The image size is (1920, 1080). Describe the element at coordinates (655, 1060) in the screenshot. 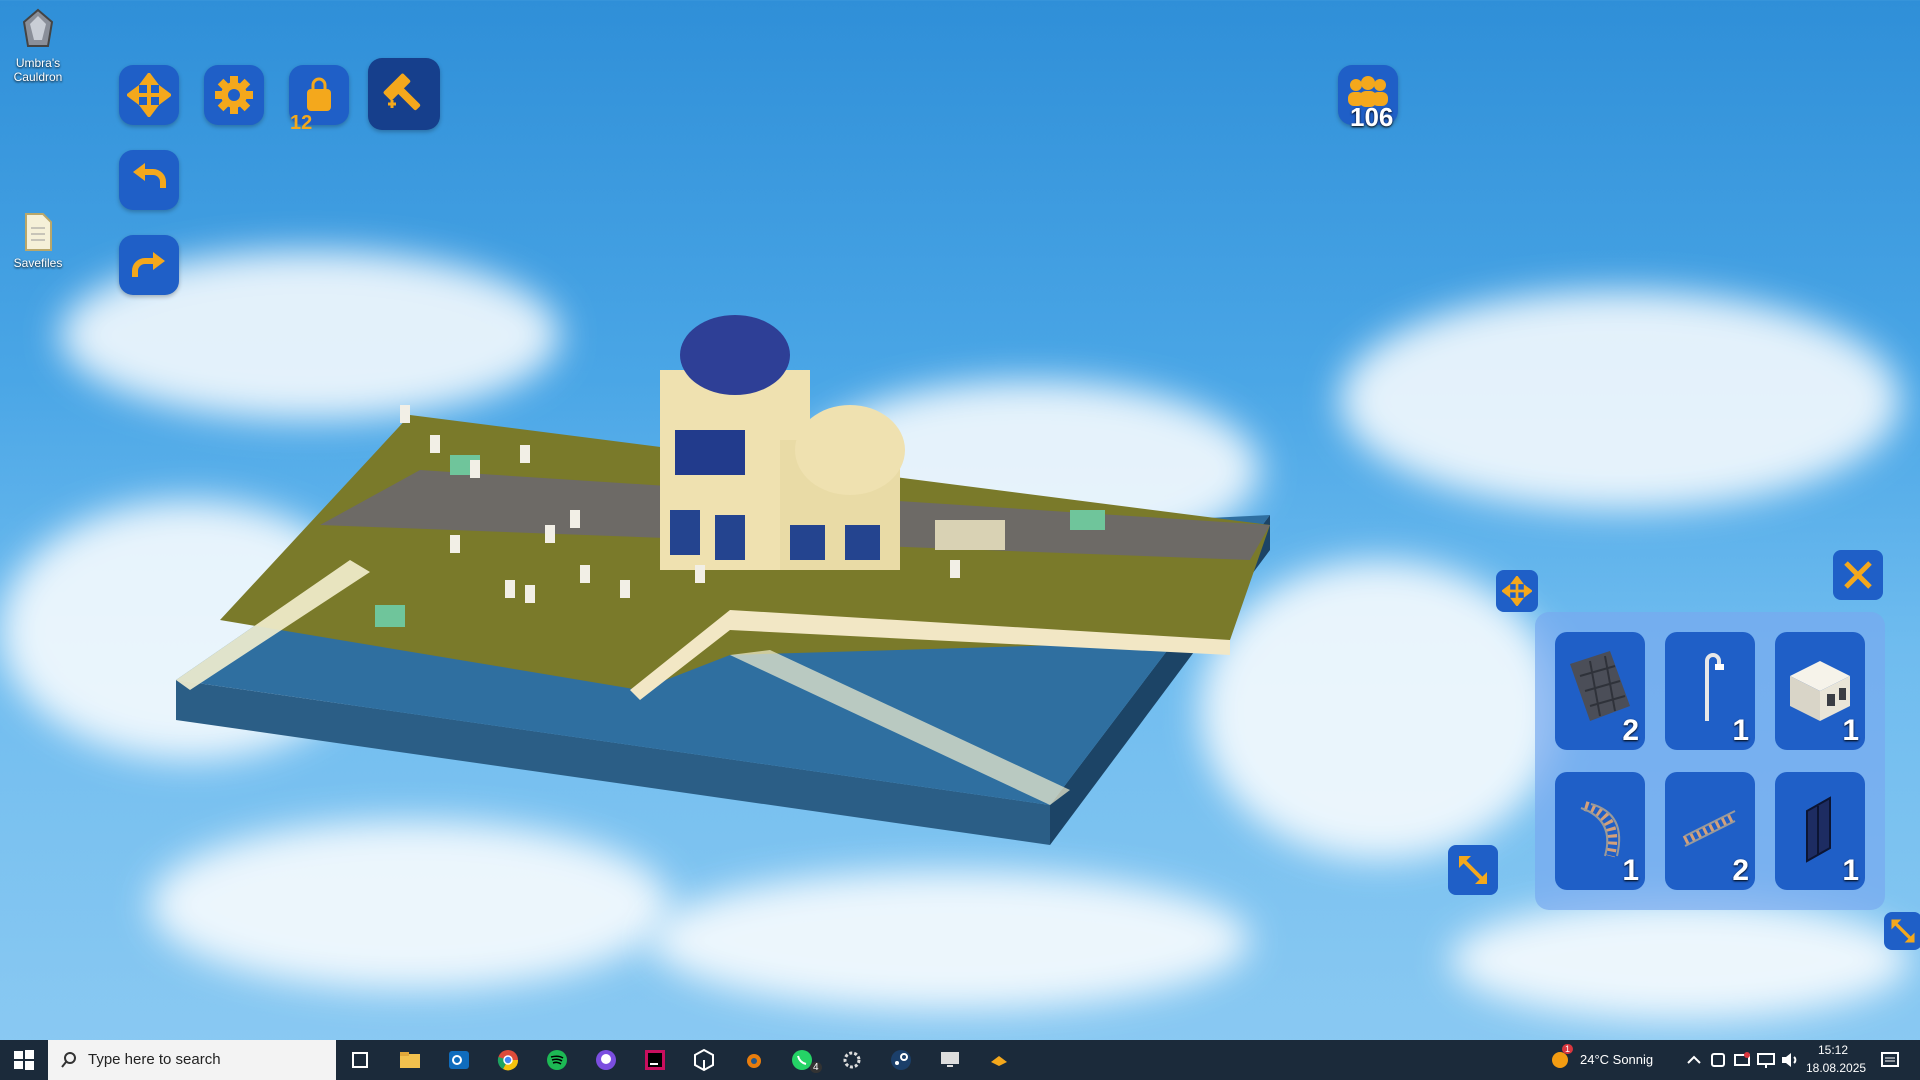

I see `rider-icon` at that location.